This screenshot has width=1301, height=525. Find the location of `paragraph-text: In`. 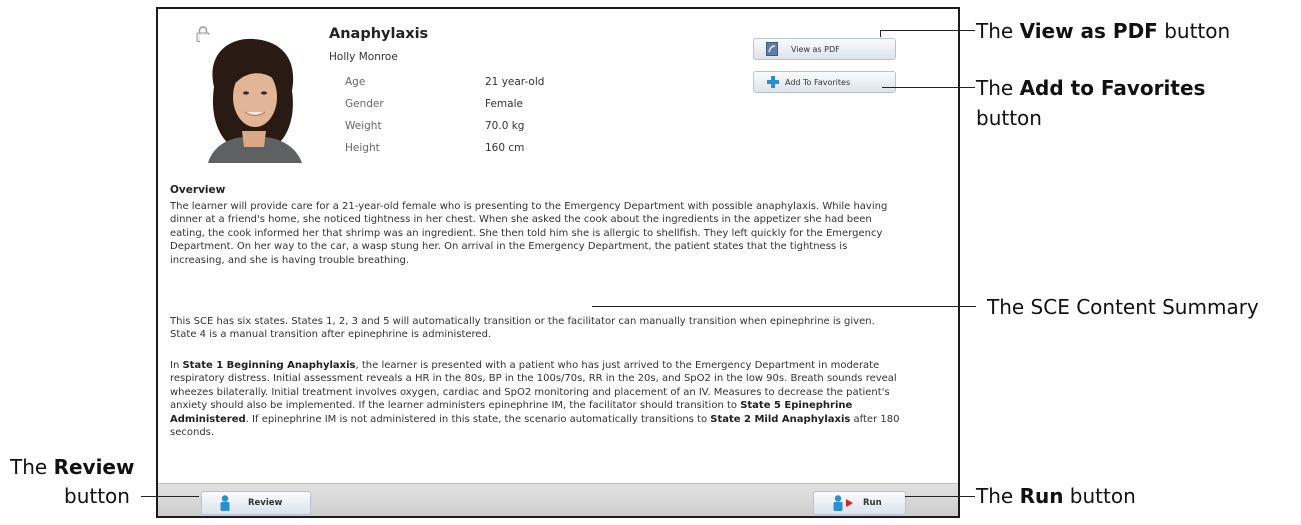

paragraph-text: In is located at coordinates (176, 365).